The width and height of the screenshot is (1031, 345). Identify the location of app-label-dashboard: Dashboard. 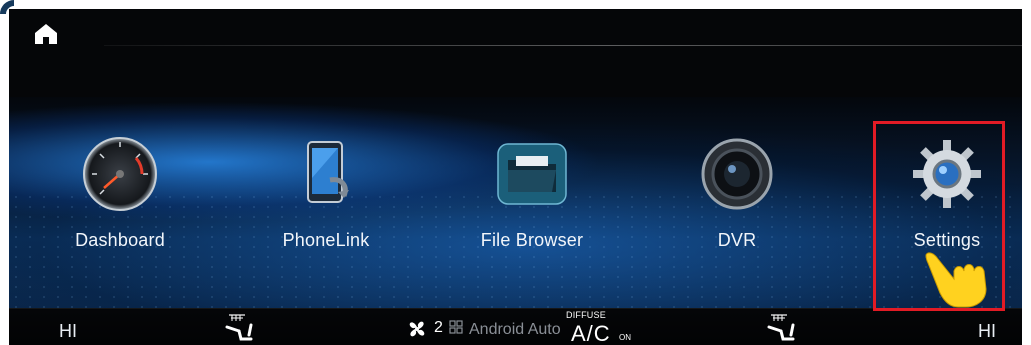
(120, 240).